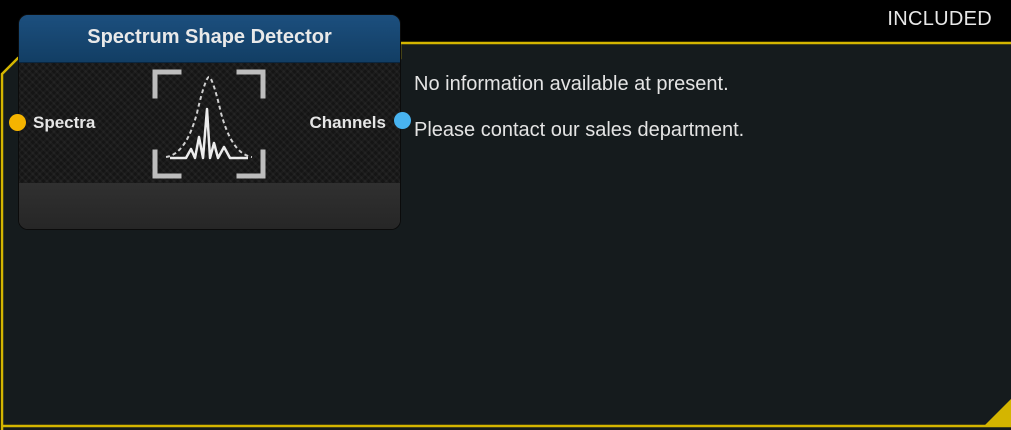 The height and width of the screenshot is (430, 1011). What do you see at coordinates (167, 164) in the screenshot?
I see `frame-corner-bl` at bounding box center [167, 164].